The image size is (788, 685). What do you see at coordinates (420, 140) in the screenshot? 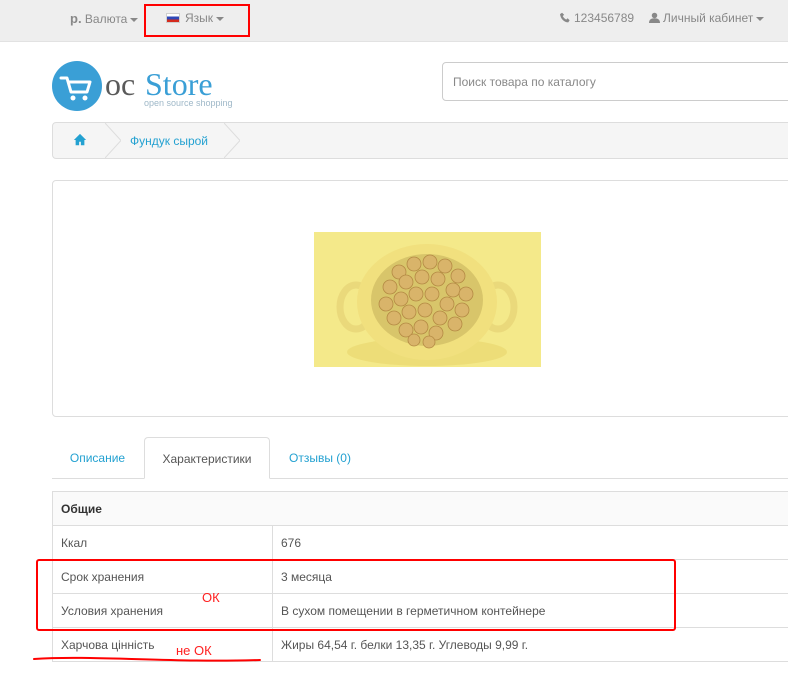
I see `breadcrumb: Фундук сырой` at bounding box center [420, 140].